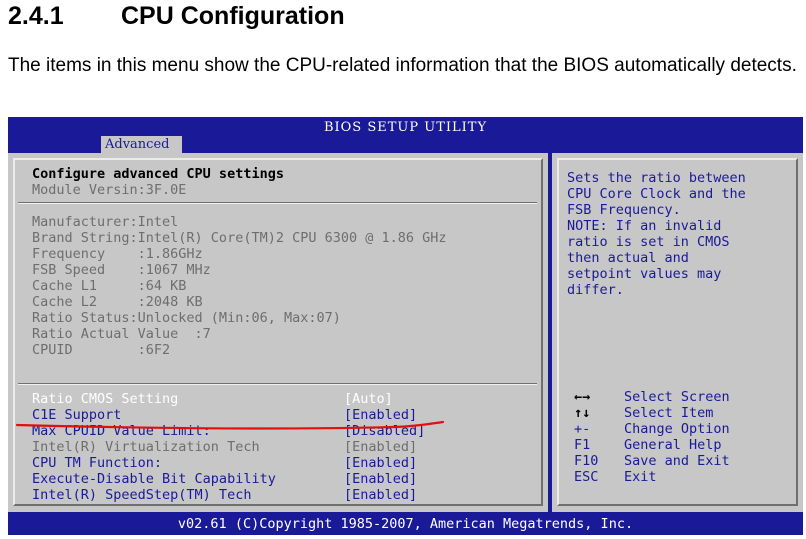 This screenshot has height=539, width=806. I want to click on info-fsb-speed: FSB Speed :1067 MHz, so click(121, 270).